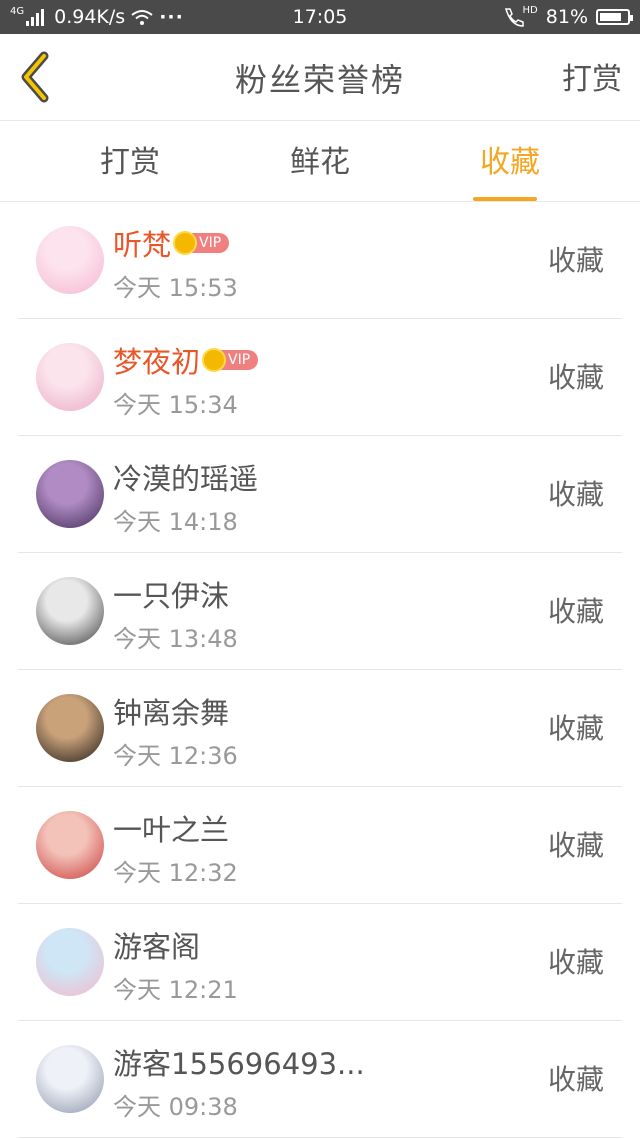 The height and width of the screenshot is (1139, 640). I want to click on user-name: 冷漠的瑶遥, so click(185, 477).